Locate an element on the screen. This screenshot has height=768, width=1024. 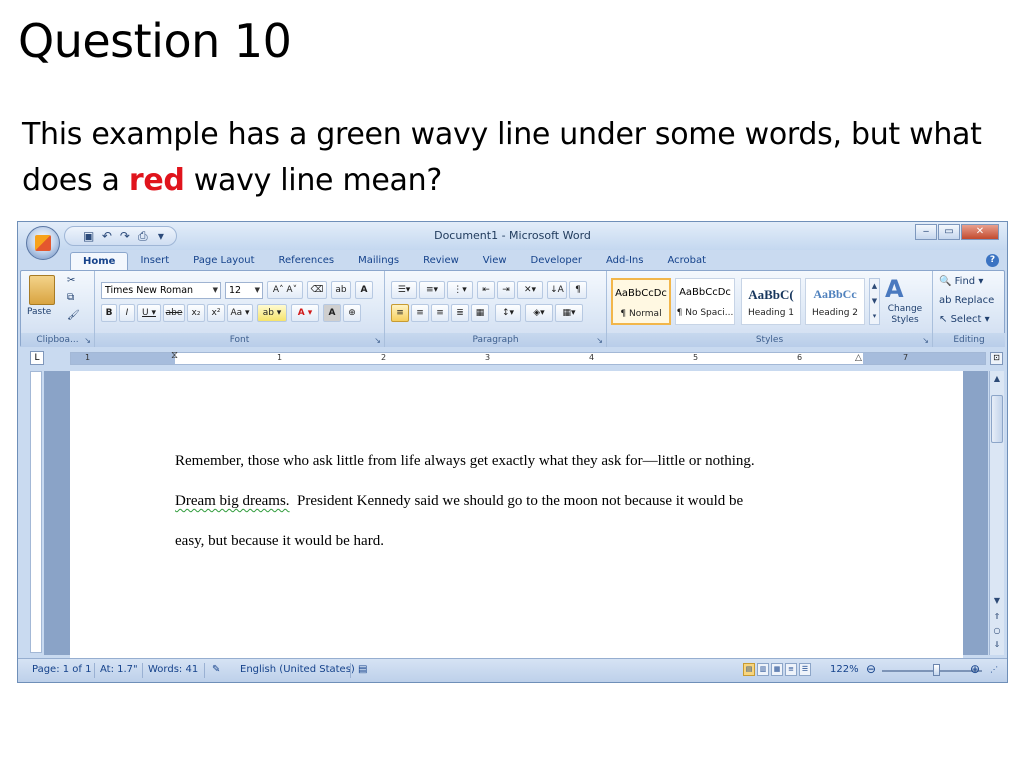
tab-references: References is located at coordinates (307, 261).